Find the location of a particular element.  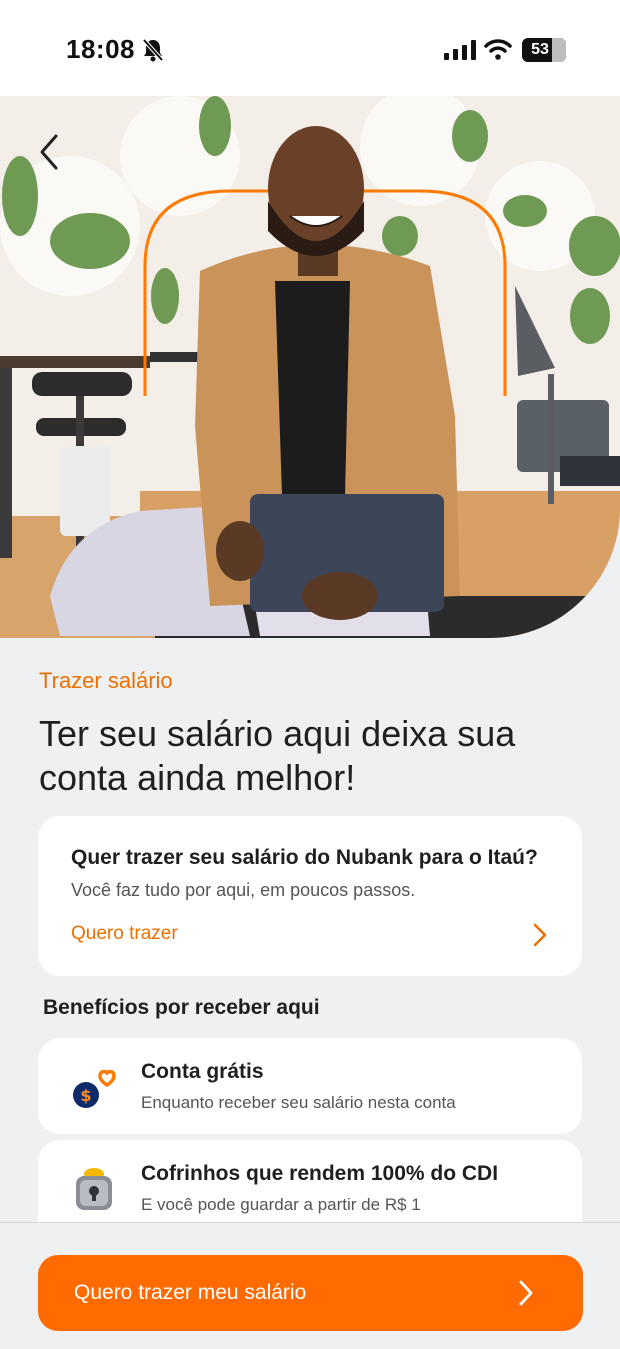

bell-muted-icon is located at coordinates (153, 50).